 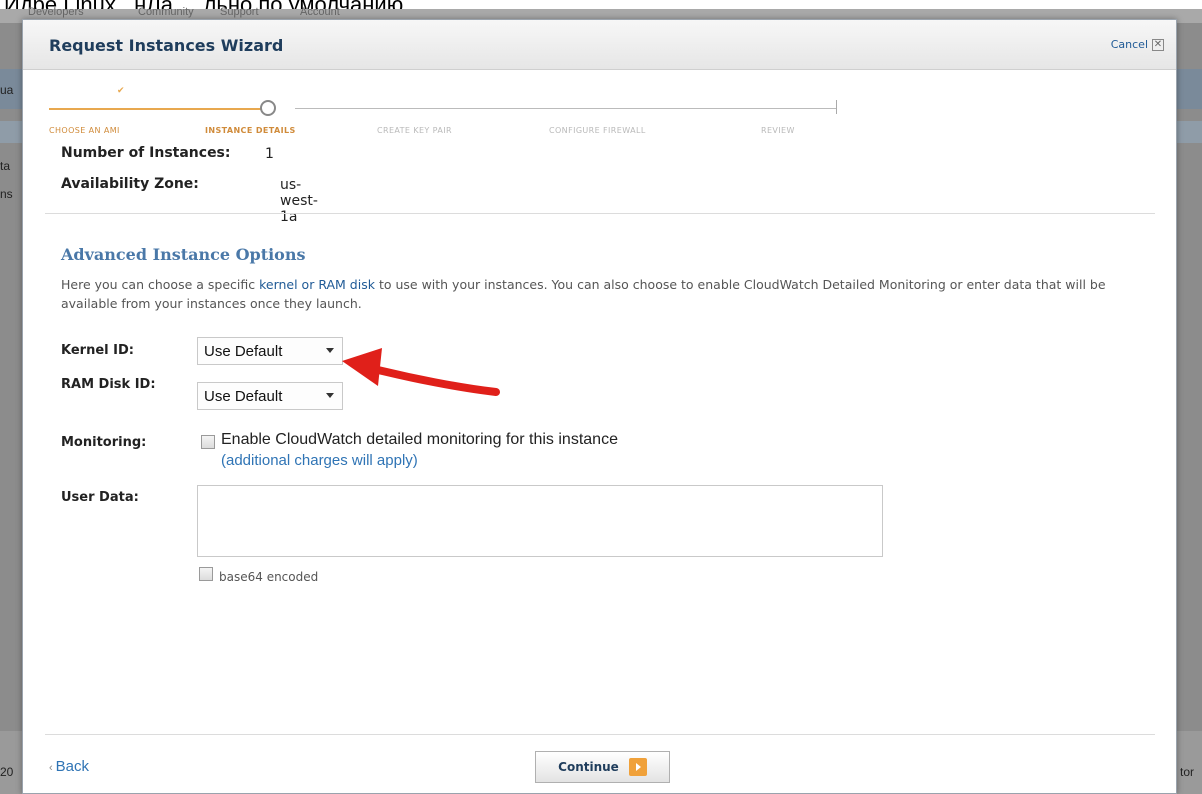 I want to click on step-instance-details: INSTANCE DETAILS, so click(x=250, y=130).